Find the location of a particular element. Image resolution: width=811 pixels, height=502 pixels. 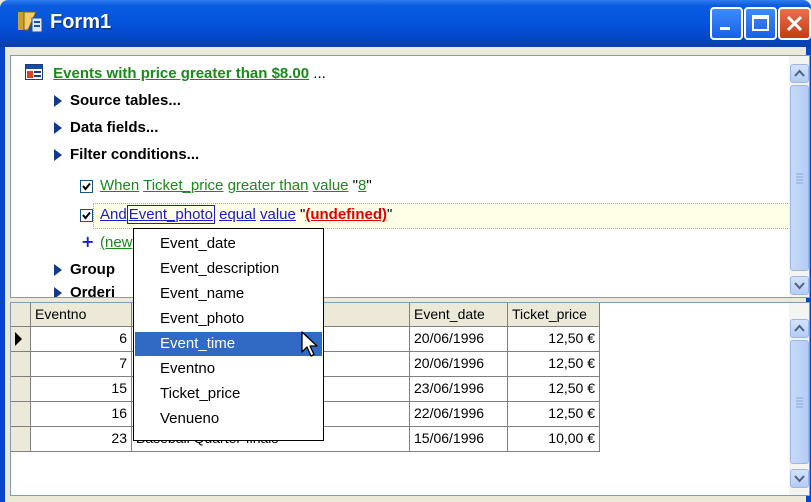

grid-vertical-scrollbar is located at coordinates (799, 399).